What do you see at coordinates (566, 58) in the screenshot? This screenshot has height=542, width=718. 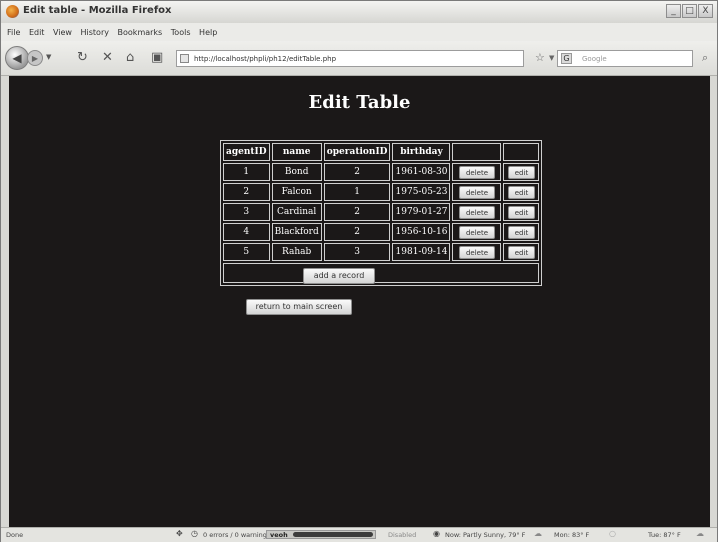 I see `search-engine-icon: G` at bounding box center [566, 58].